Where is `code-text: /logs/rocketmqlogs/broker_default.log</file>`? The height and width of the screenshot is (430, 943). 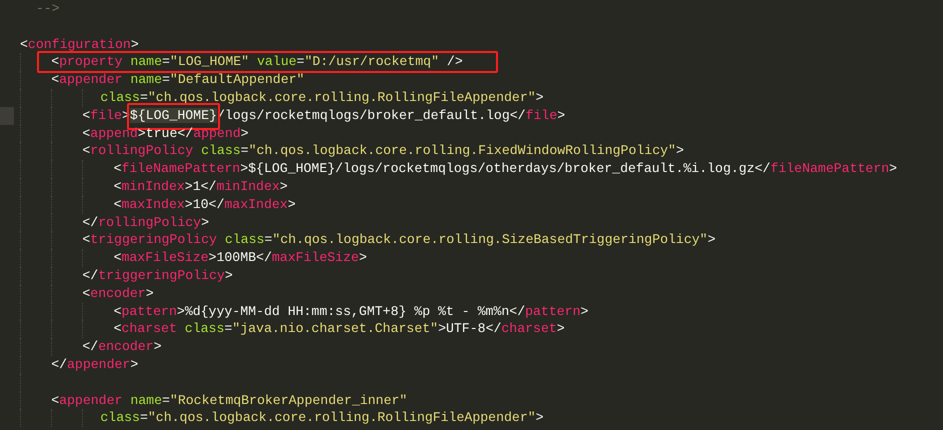
code-text: /logs/rocketmqlogs/broker_default.log</file> is located at coordinates (391, 115).